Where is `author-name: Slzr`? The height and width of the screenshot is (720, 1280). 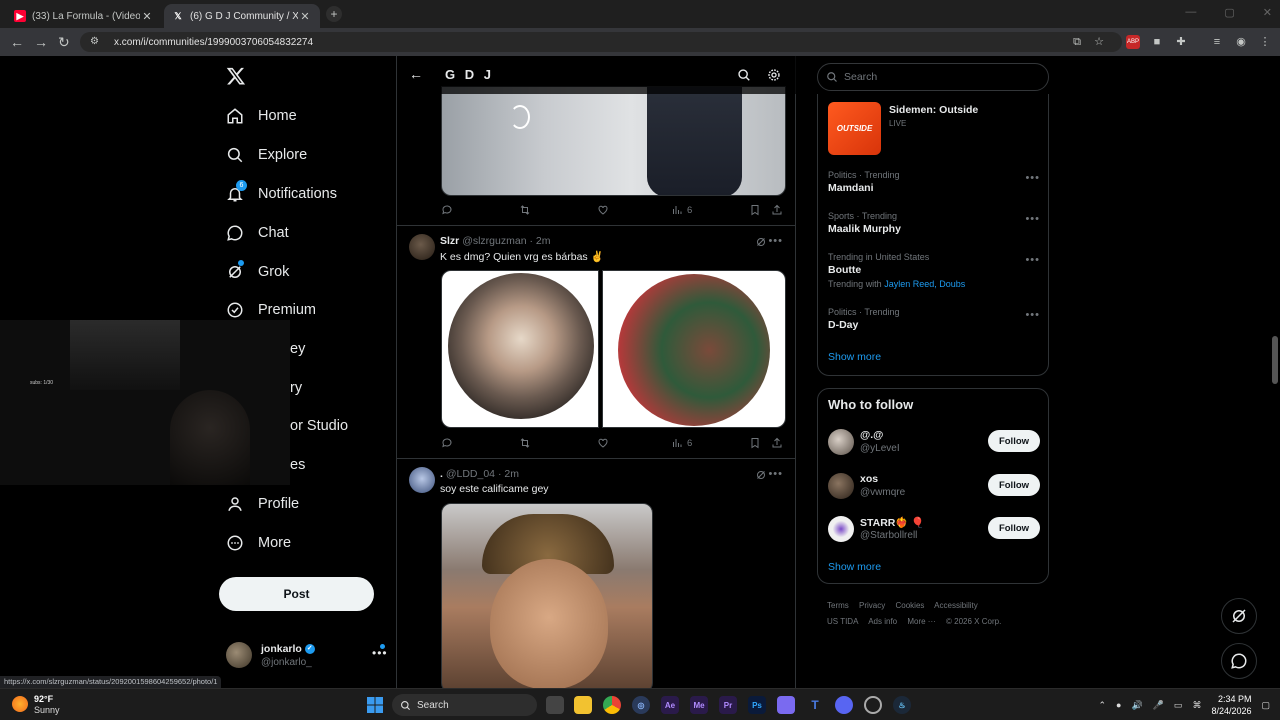 author-name: Slzr is located at coordinates (449, 241).